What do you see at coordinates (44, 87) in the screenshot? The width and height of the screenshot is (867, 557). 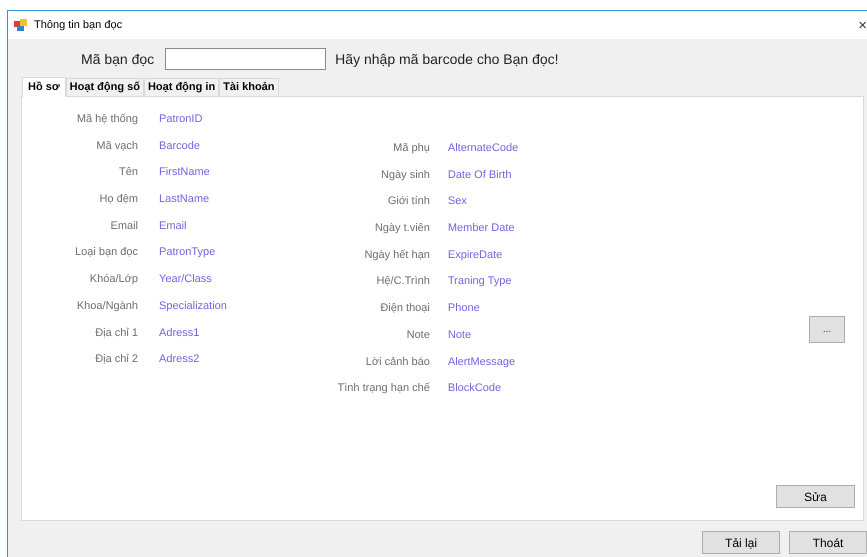 I see `tab: Hồ sơ` at bounding box center [44, 87].